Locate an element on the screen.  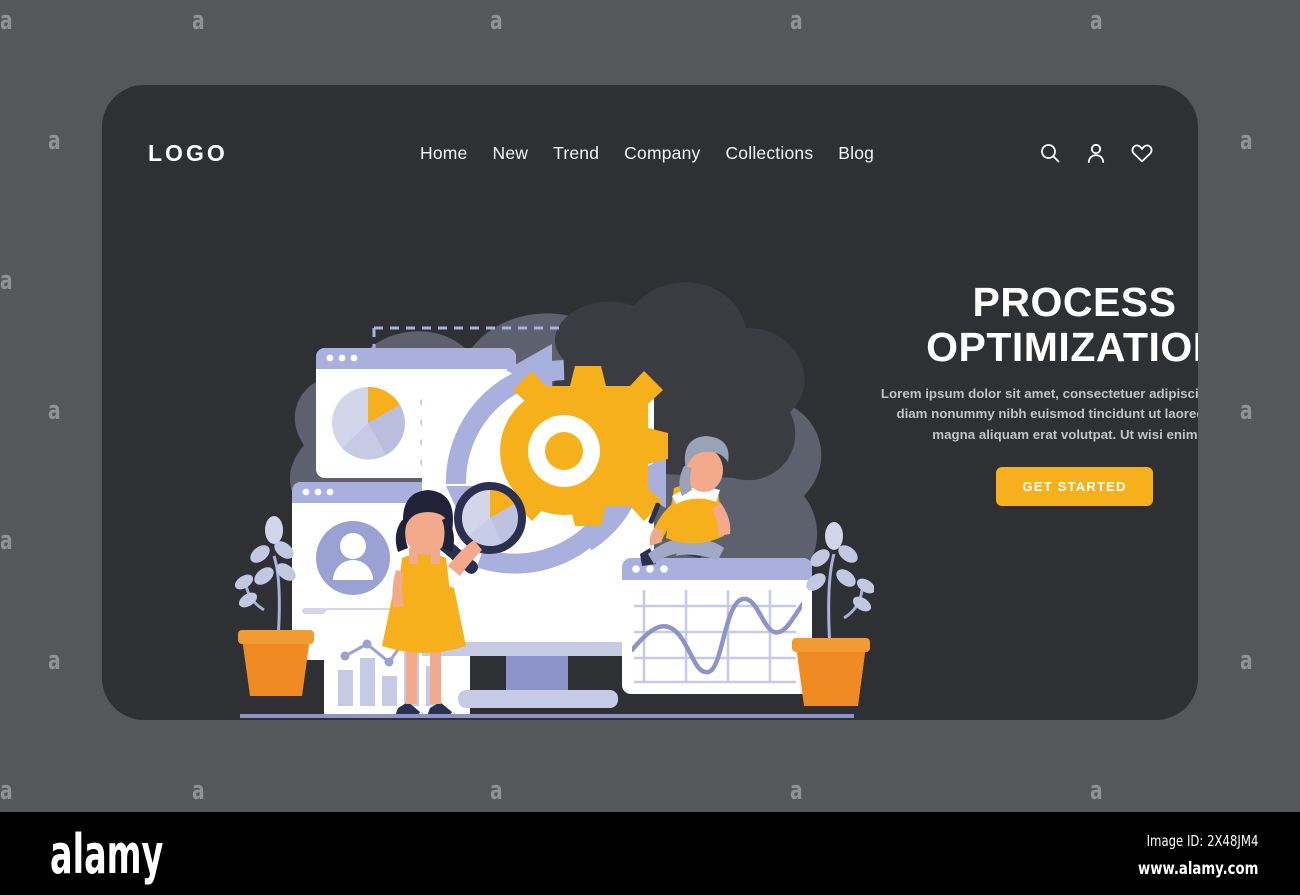
pie-chart is located at coordinates (368, 423).